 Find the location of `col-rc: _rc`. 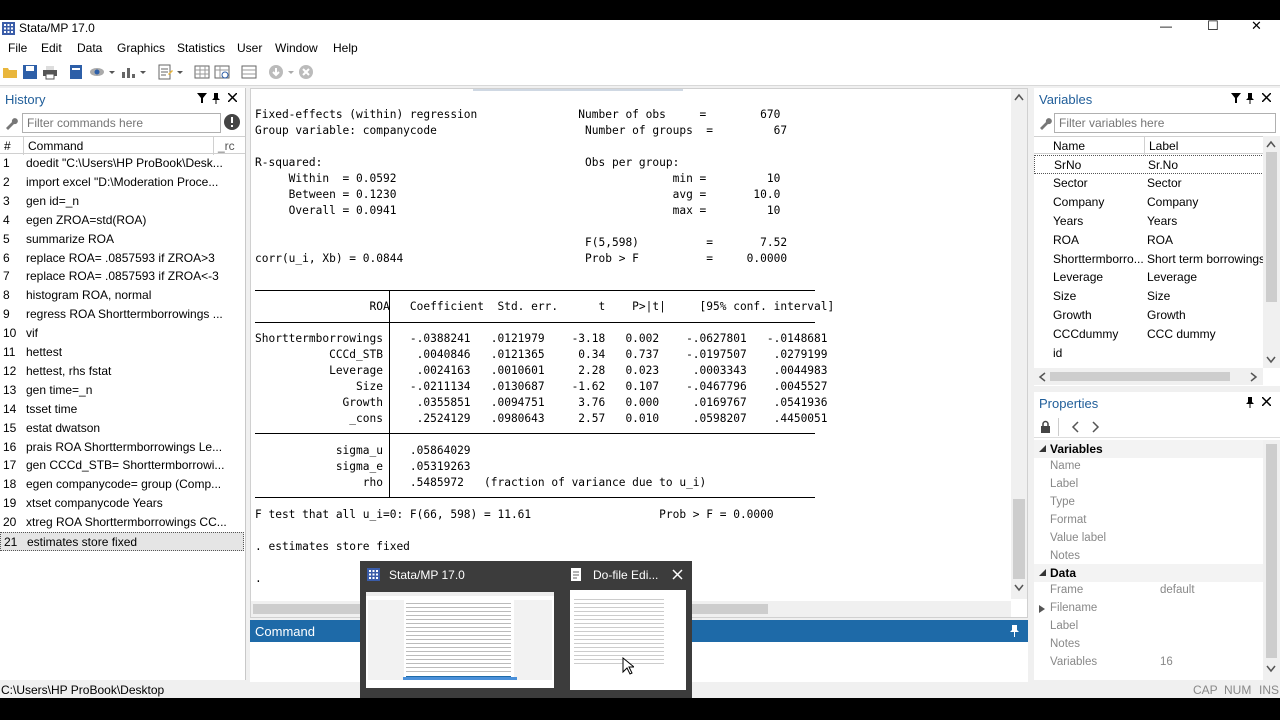

col-rc: _rc is located at coordinates (226, 146).